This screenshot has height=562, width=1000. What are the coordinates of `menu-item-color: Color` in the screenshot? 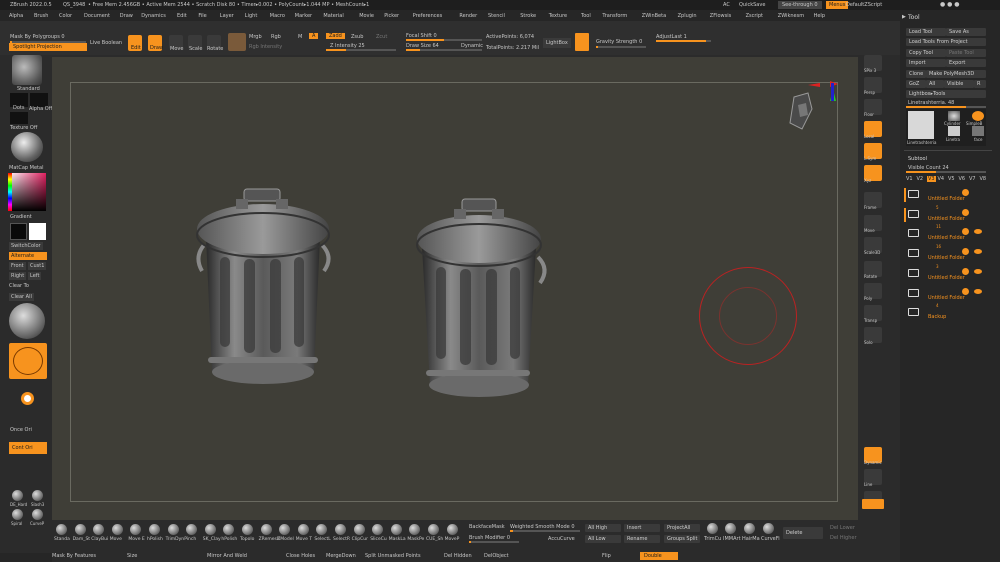 It's located at (65, 16).